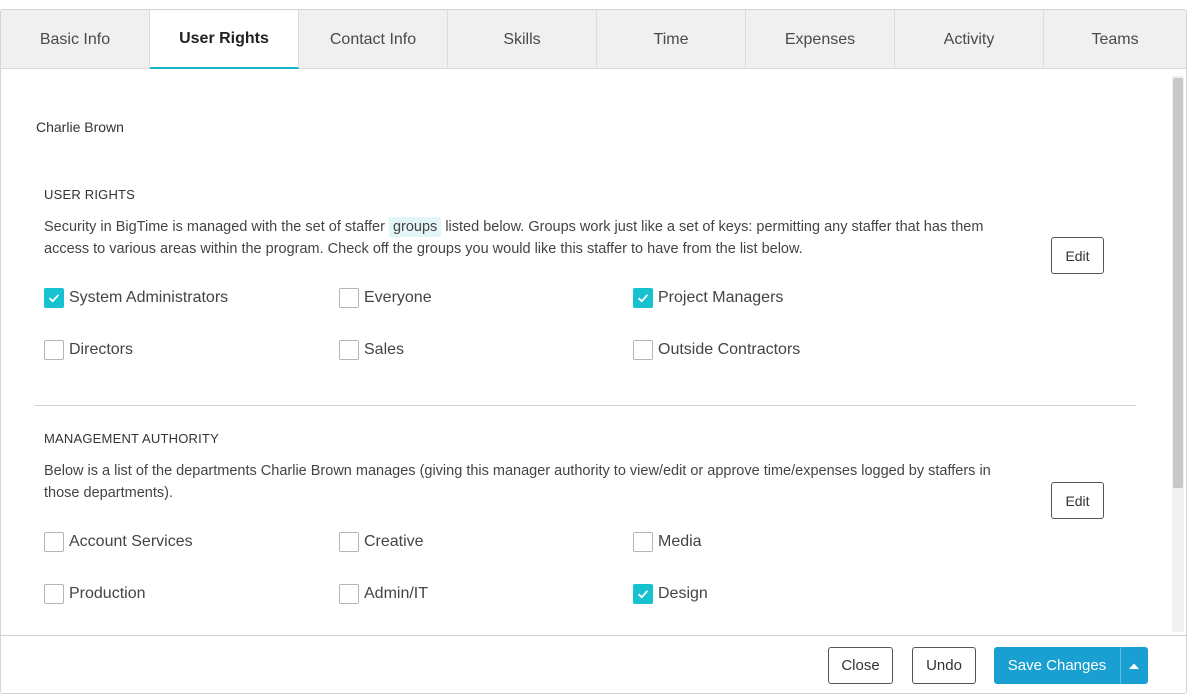 The image size is (1190, 700). I want to click on department-design: Design, so click(670, 594).